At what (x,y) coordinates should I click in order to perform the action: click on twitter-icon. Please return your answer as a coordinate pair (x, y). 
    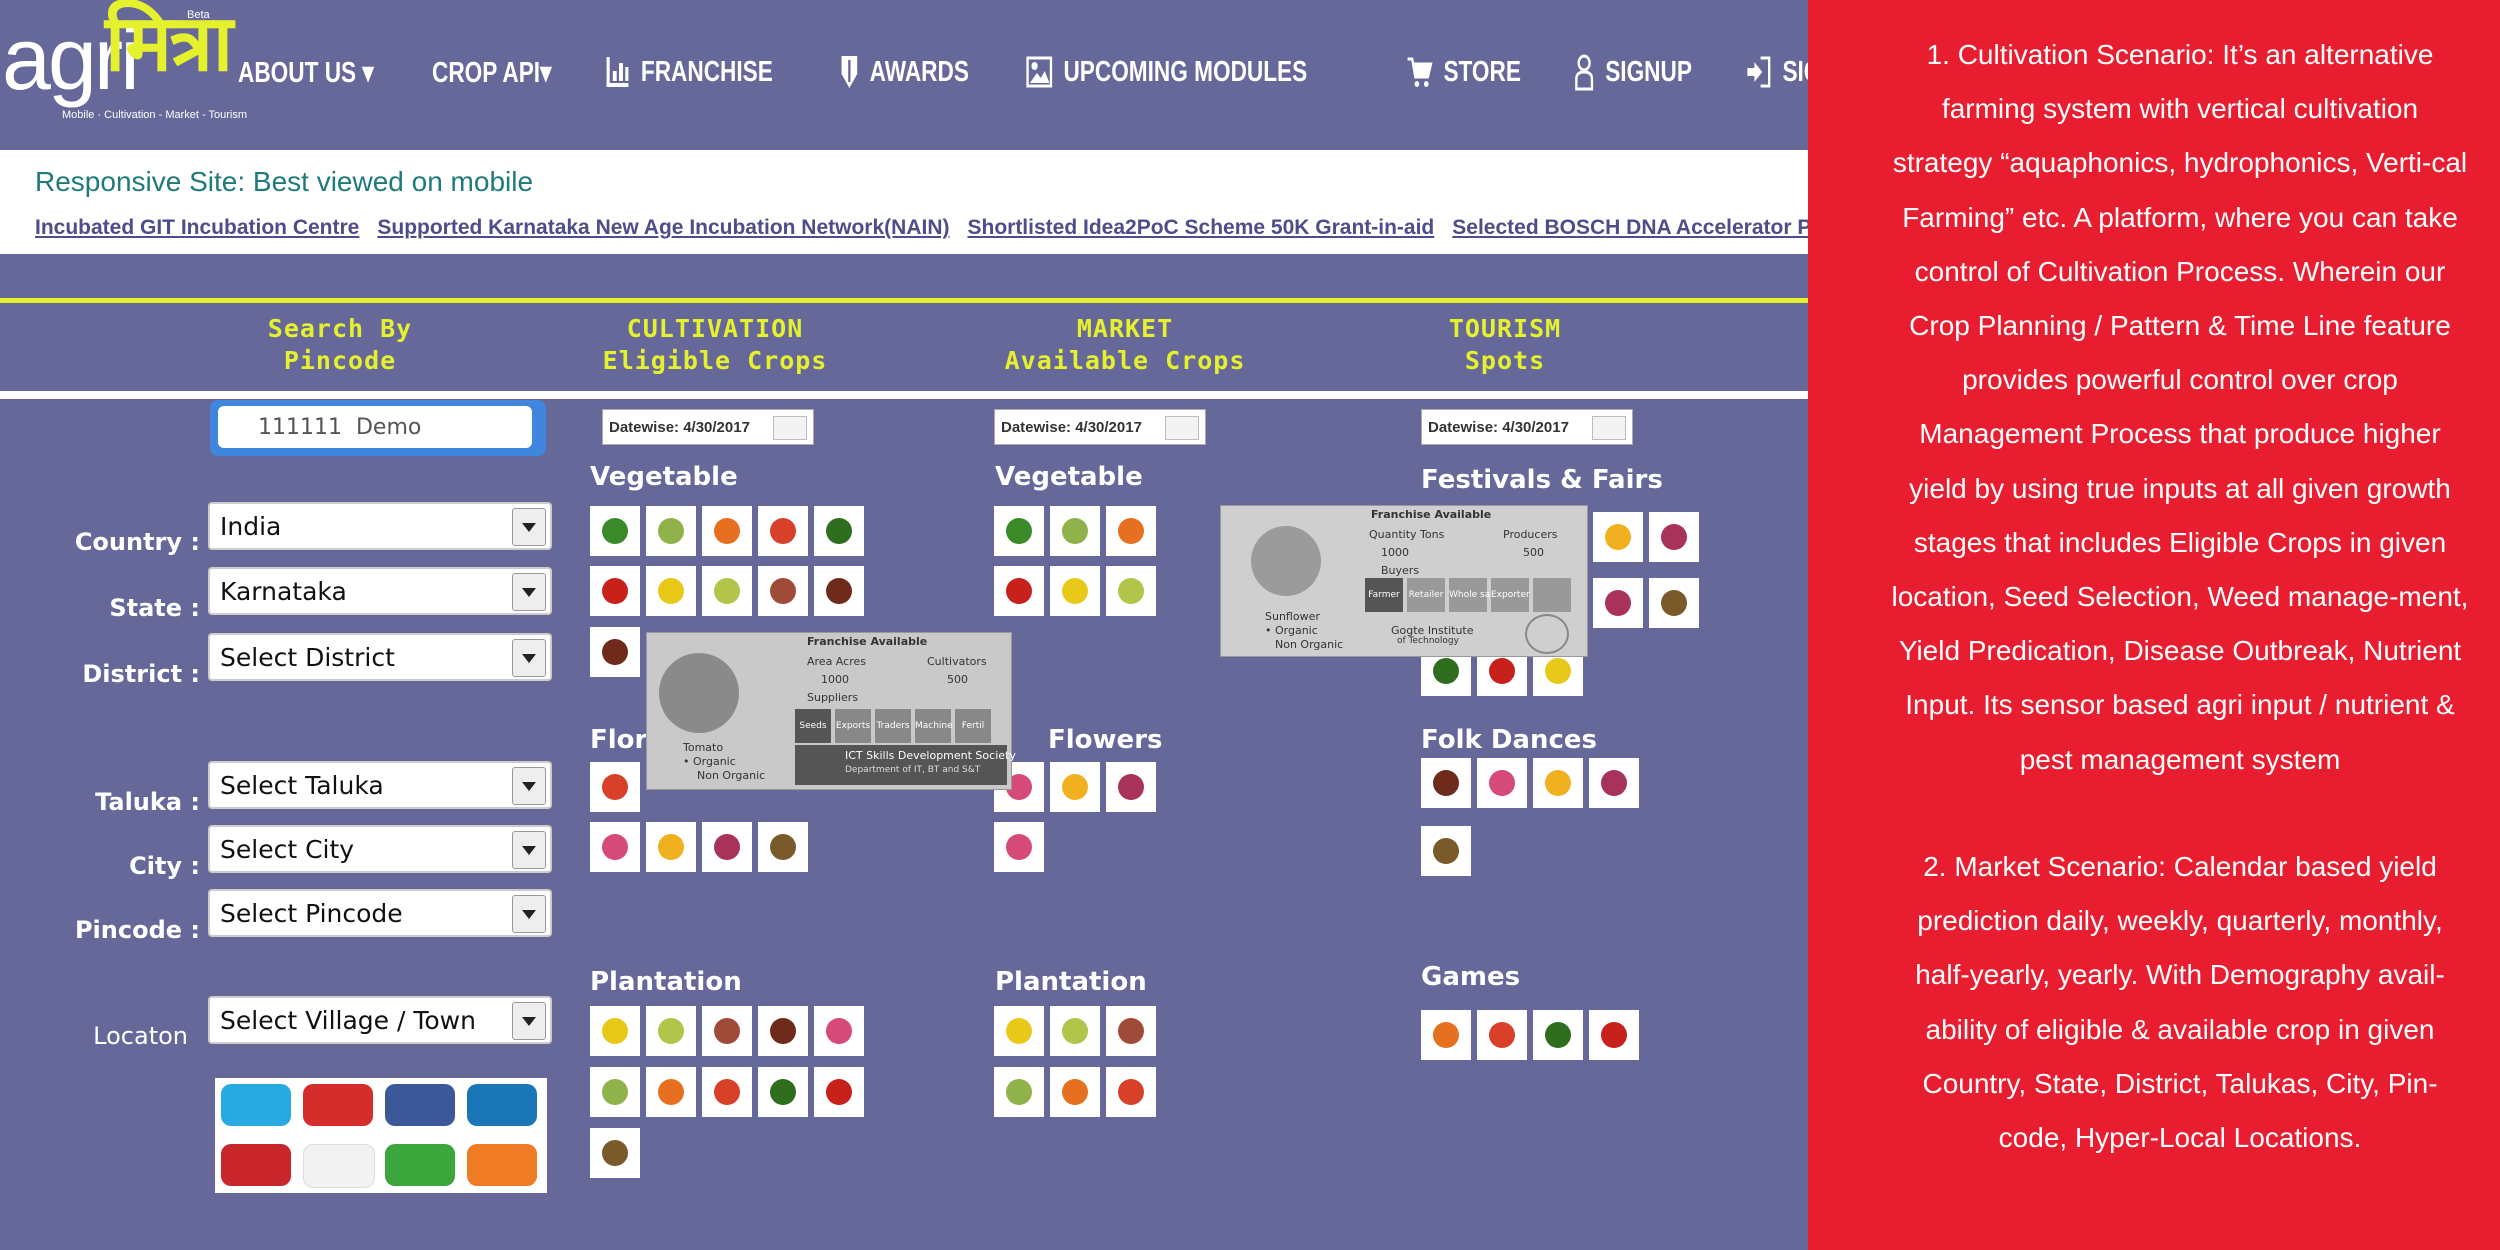
    Looking at the image, I should click on (256, 1105).